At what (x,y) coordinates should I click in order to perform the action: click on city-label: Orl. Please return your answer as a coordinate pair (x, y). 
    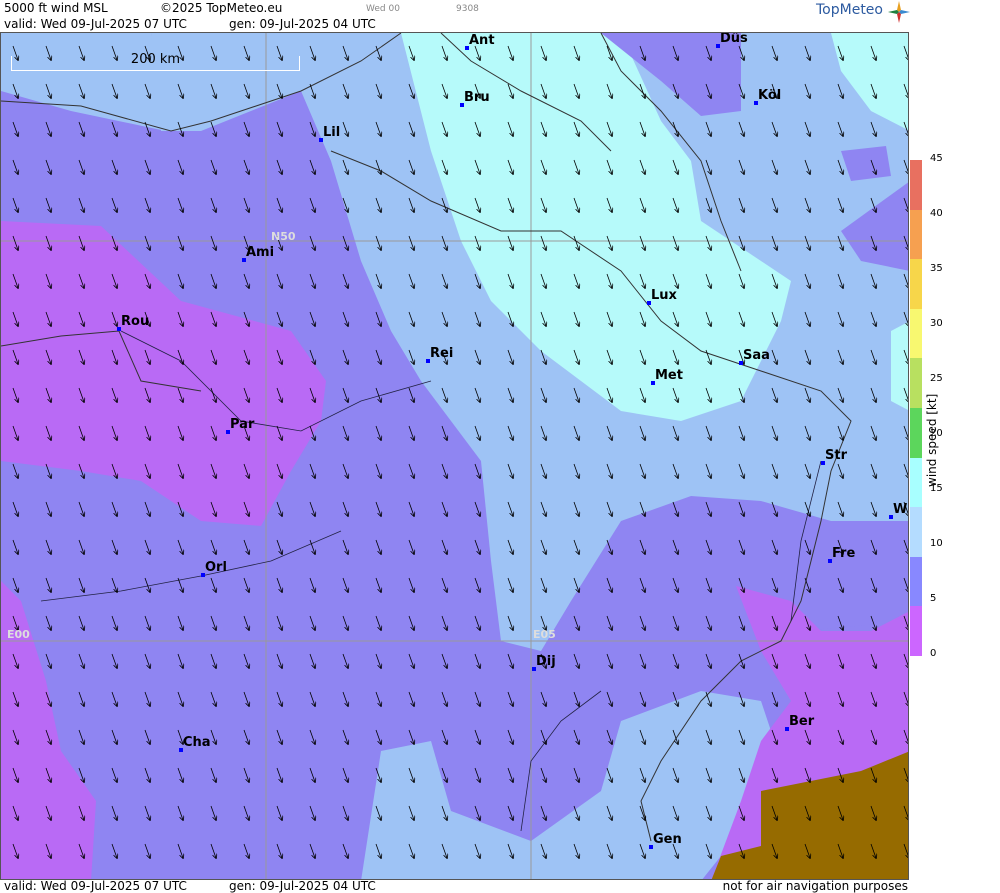
    Looking at the image, I should click on (216, 567).